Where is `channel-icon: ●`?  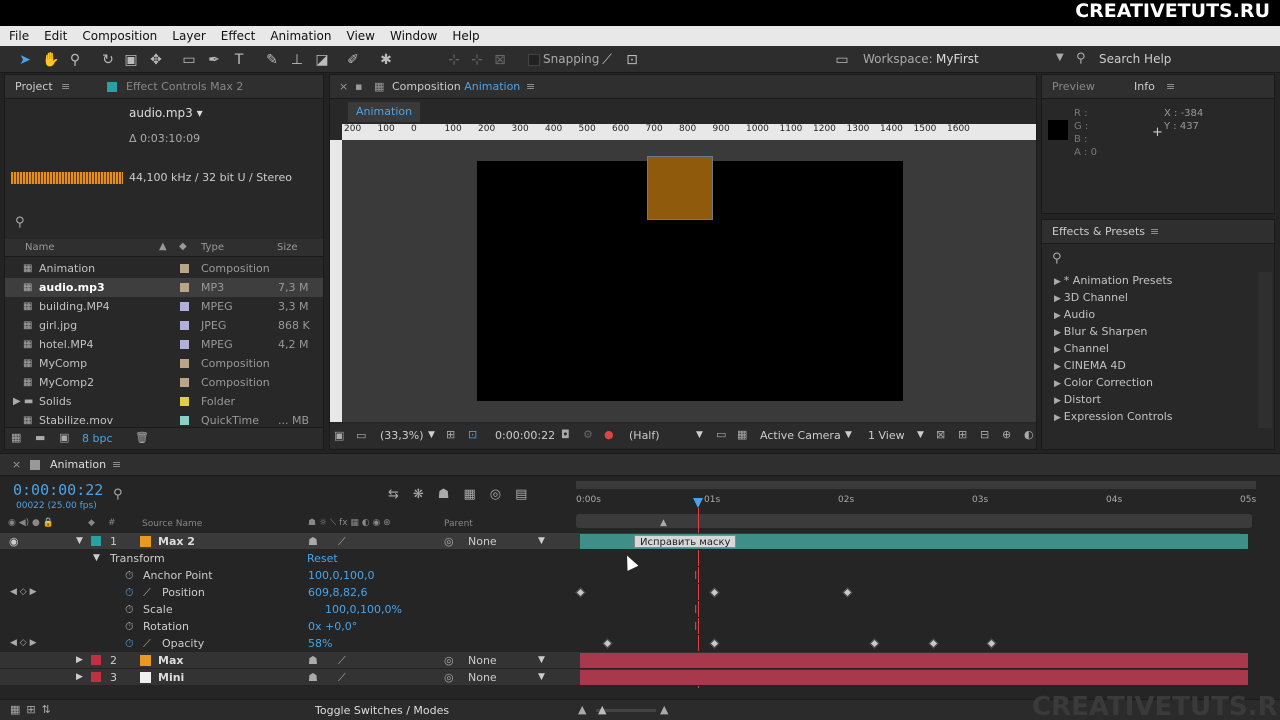 channel-icon: ● is located at coordinates (609, 434).